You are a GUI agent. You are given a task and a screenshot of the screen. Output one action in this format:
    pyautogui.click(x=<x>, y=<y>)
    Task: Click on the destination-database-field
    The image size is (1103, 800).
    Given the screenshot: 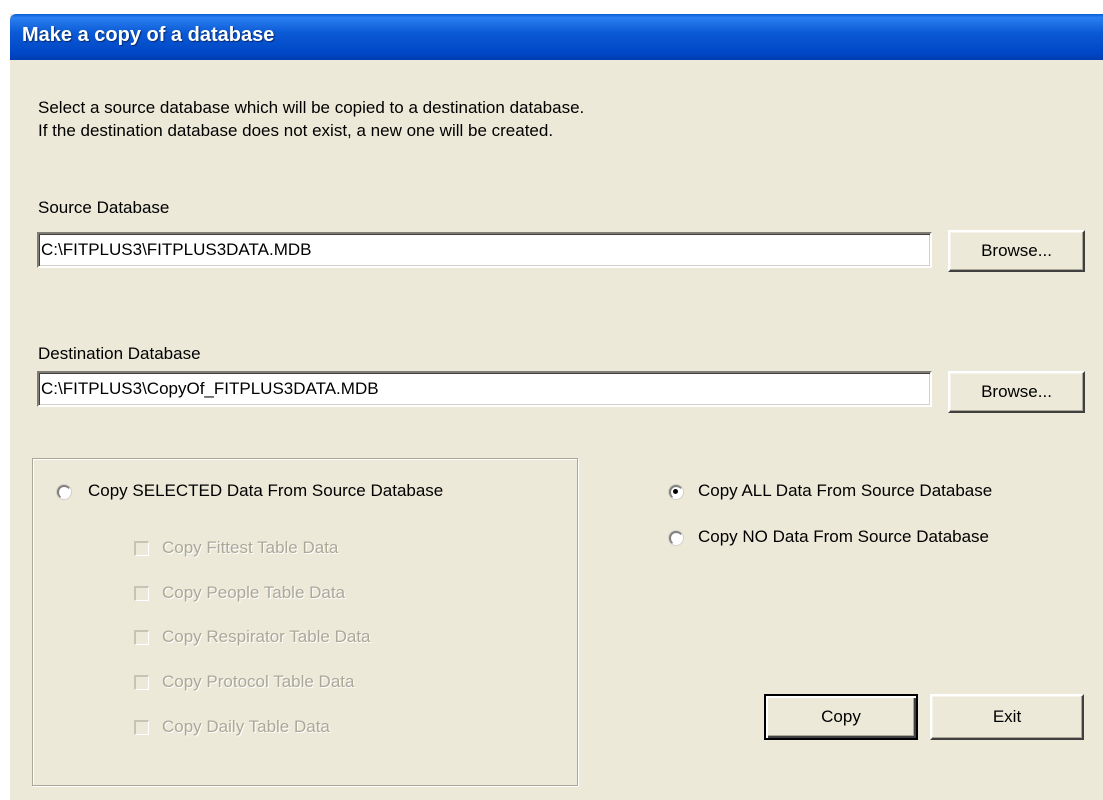 What is the action you would take?
    pyautogui.click(x=484, y=389)
    